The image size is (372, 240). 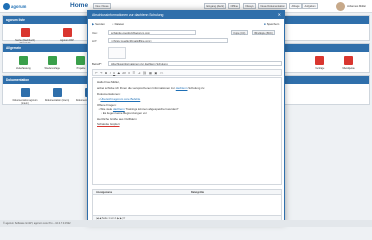 I want to click on topbar-button-tasks: Aufgaben, so click(x=310, y=6).